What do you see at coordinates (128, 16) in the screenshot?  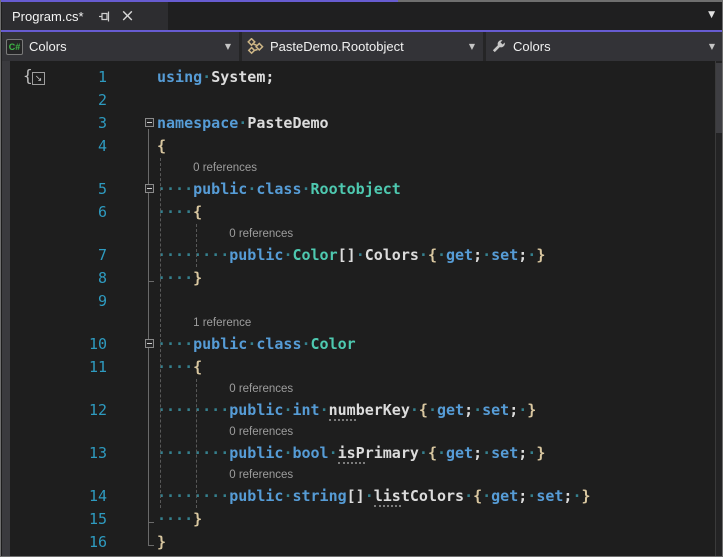 I see `close-icon: ×` at bounding box center [128, 16].